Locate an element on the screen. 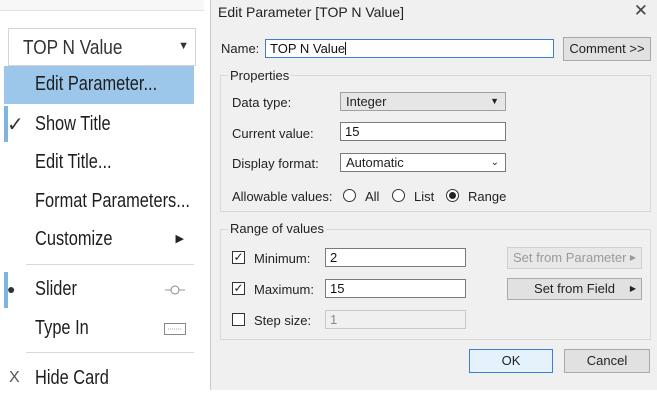 Image resolution: width=657 pixels, height=398 pixels. maximum-field: 15 is located at coordinates (395, 288).